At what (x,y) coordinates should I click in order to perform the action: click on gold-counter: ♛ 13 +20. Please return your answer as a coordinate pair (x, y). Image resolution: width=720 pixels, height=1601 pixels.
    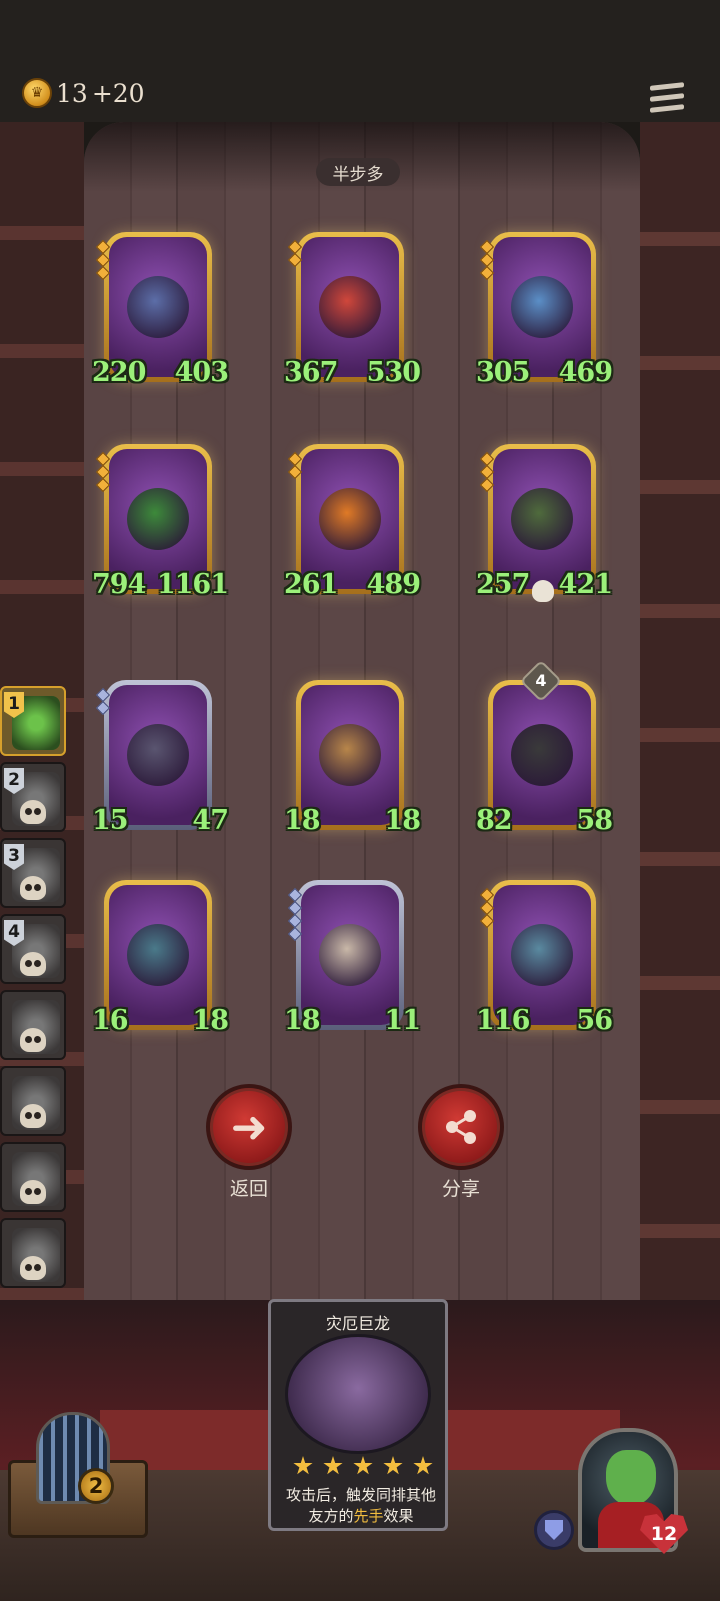
    Looking at the image, I should click on (83, 93).